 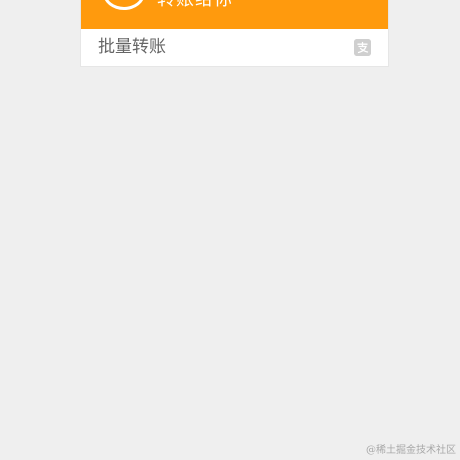 What do you see at coordinates (234, 47) in the screenshot?
I see `menu-item-batch-transfer: 批量转账` at bounding box center [234, 47].